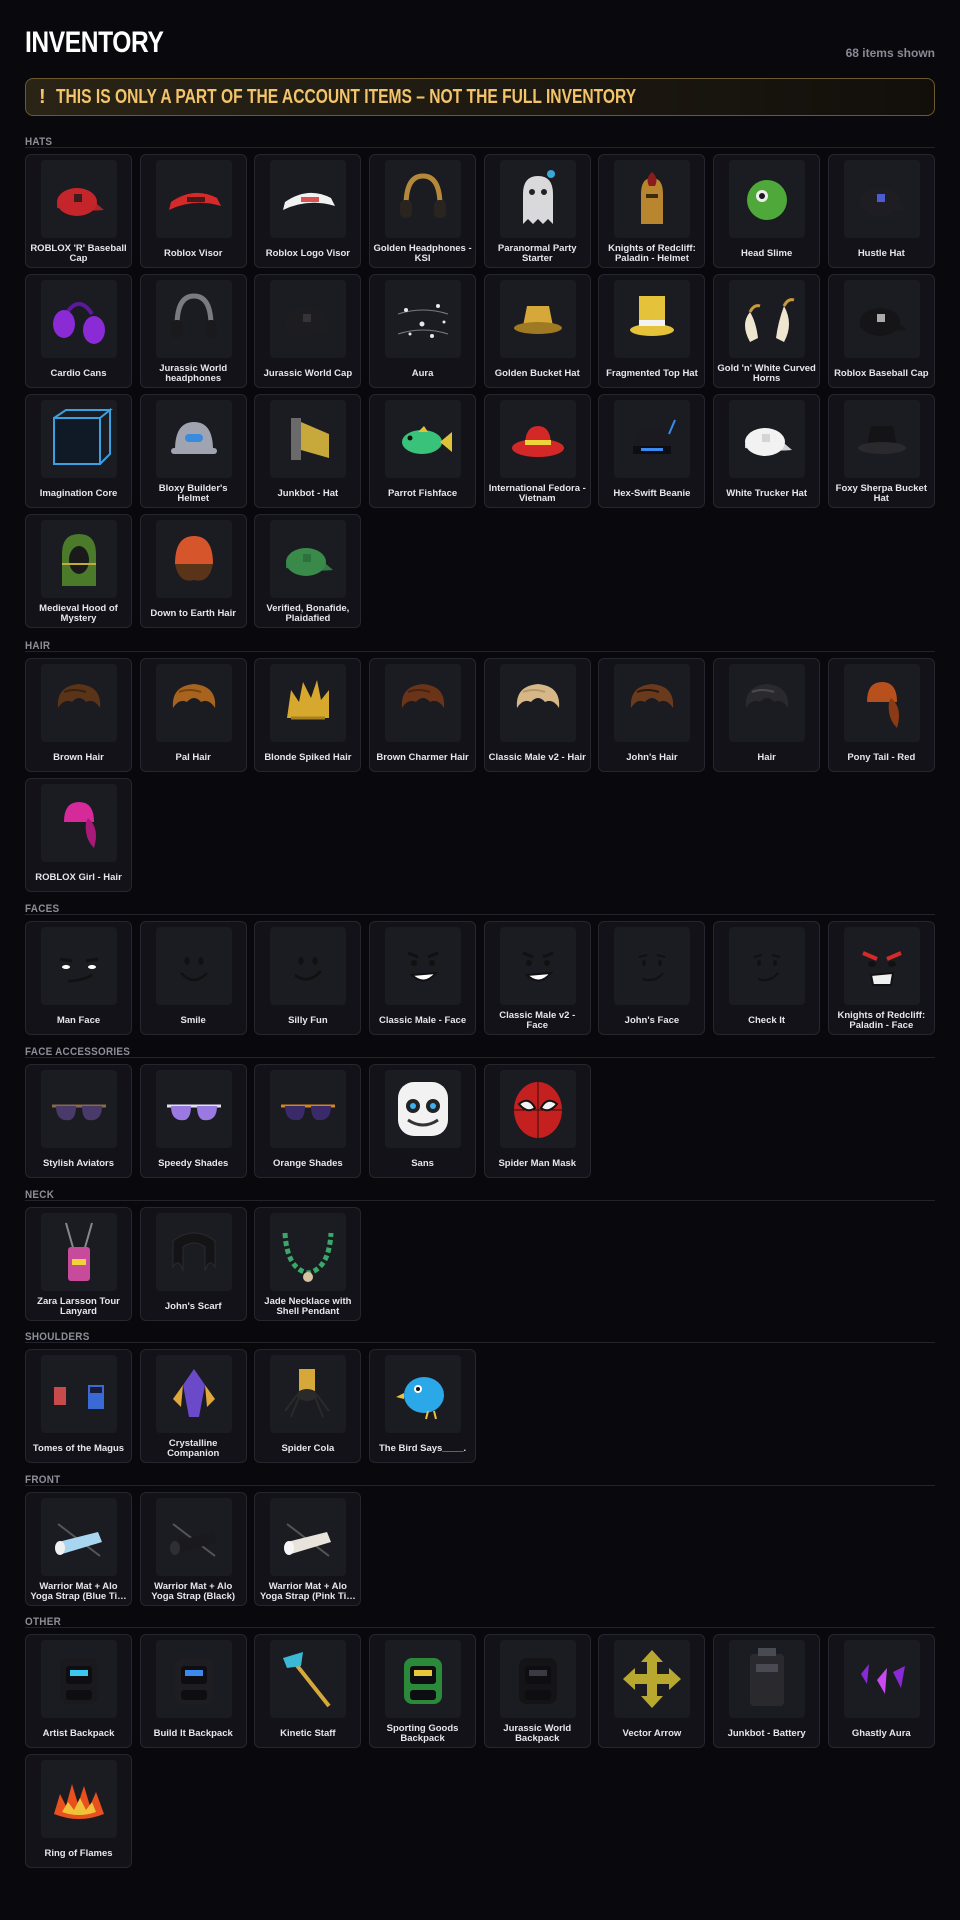 This screenshot has width=960, height=1920. What do you see at coordinates (78, 1121) in the screenshot?
I see `item-card: Stylish Aviators` at bounding box center [78, 1121].